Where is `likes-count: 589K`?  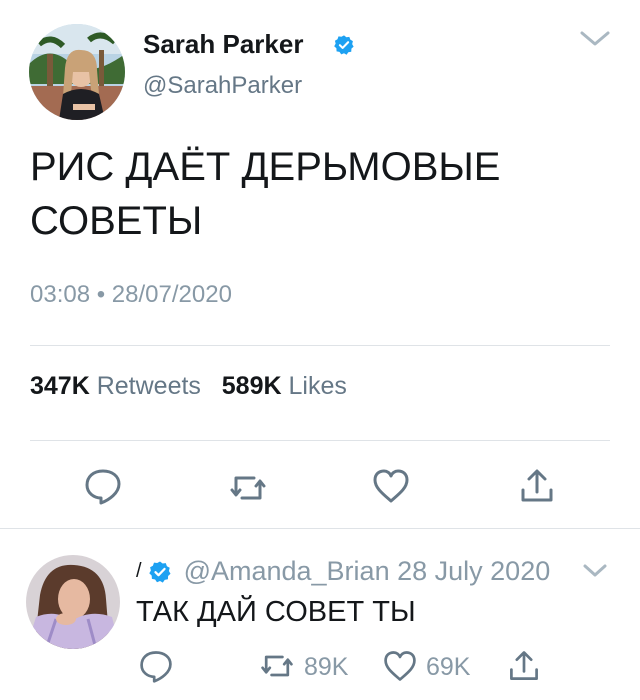 likes-count: 589K is located at coordinates (252, 386).